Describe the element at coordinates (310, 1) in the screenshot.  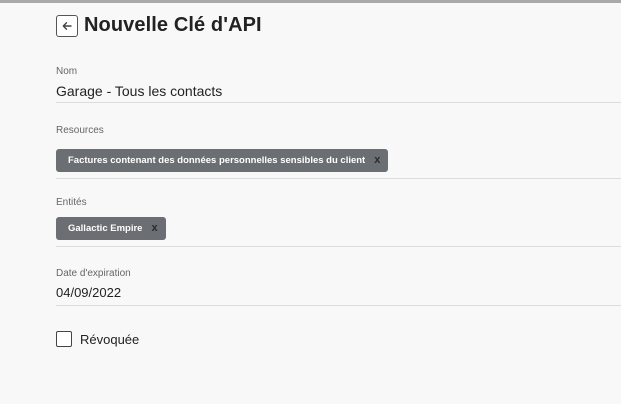
I see `top-border` at that location.